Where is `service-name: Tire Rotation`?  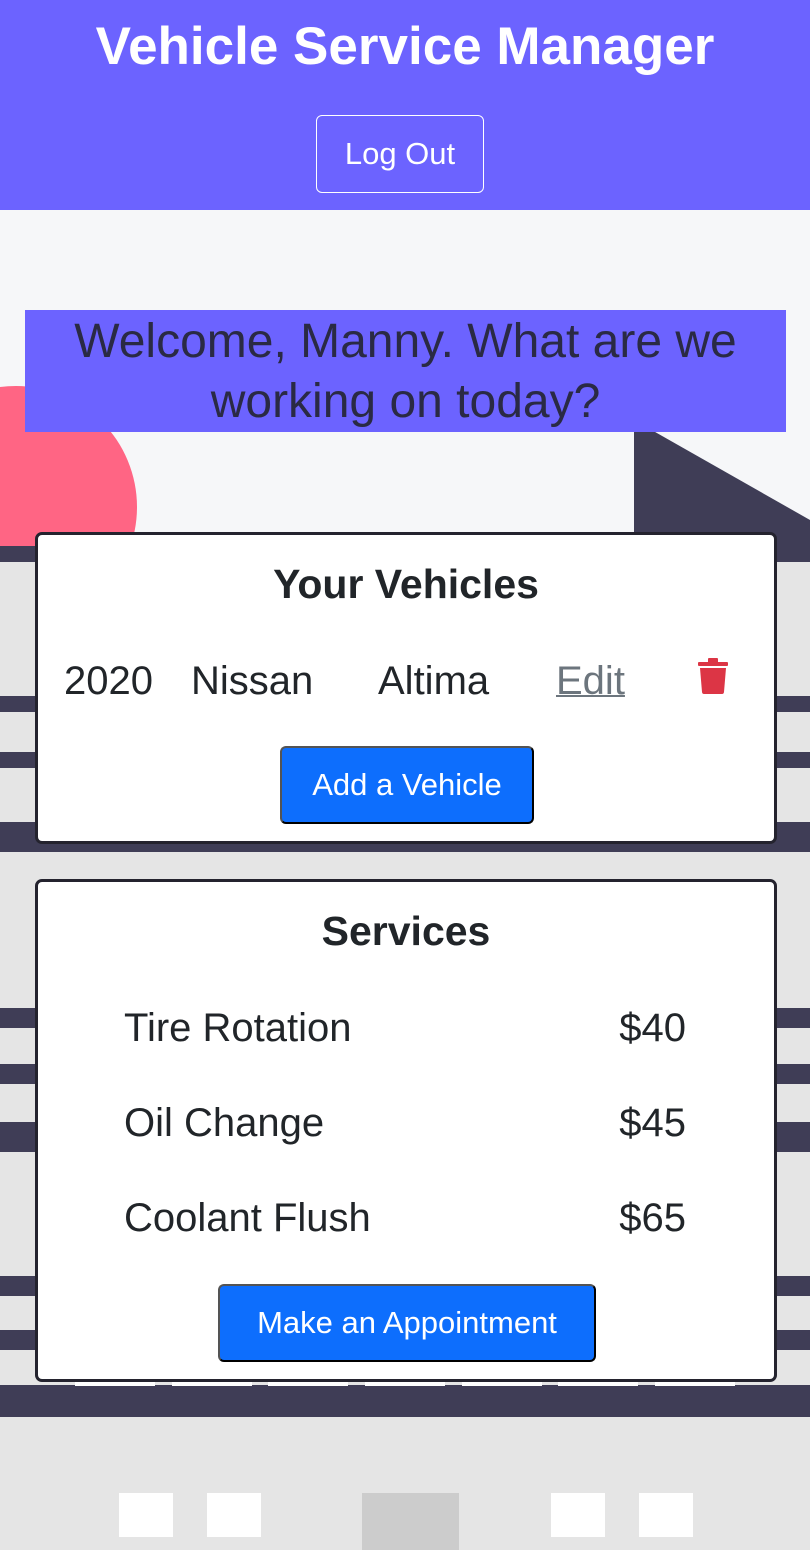
service-name: Tire Rotation is located at coordinates (238, 1028).